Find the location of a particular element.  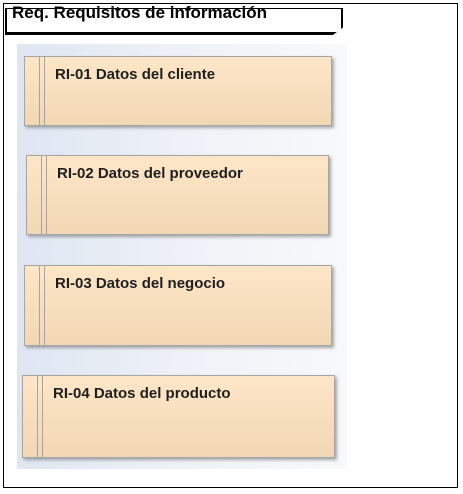

requirement-ri-01: RI-01 Datos del cliente is located at coordinates (178, 91).